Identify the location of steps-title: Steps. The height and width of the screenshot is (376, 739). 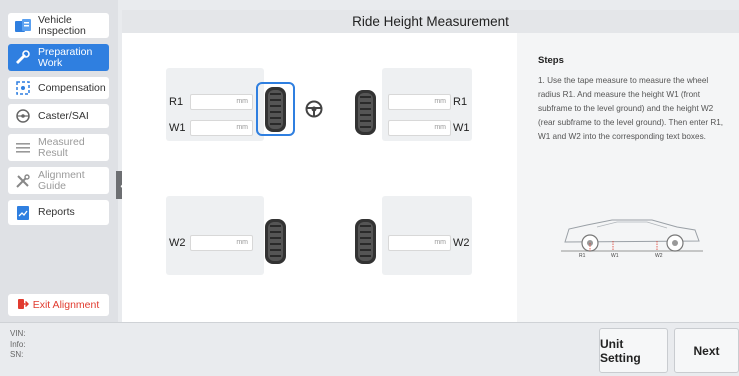
(551, 60).